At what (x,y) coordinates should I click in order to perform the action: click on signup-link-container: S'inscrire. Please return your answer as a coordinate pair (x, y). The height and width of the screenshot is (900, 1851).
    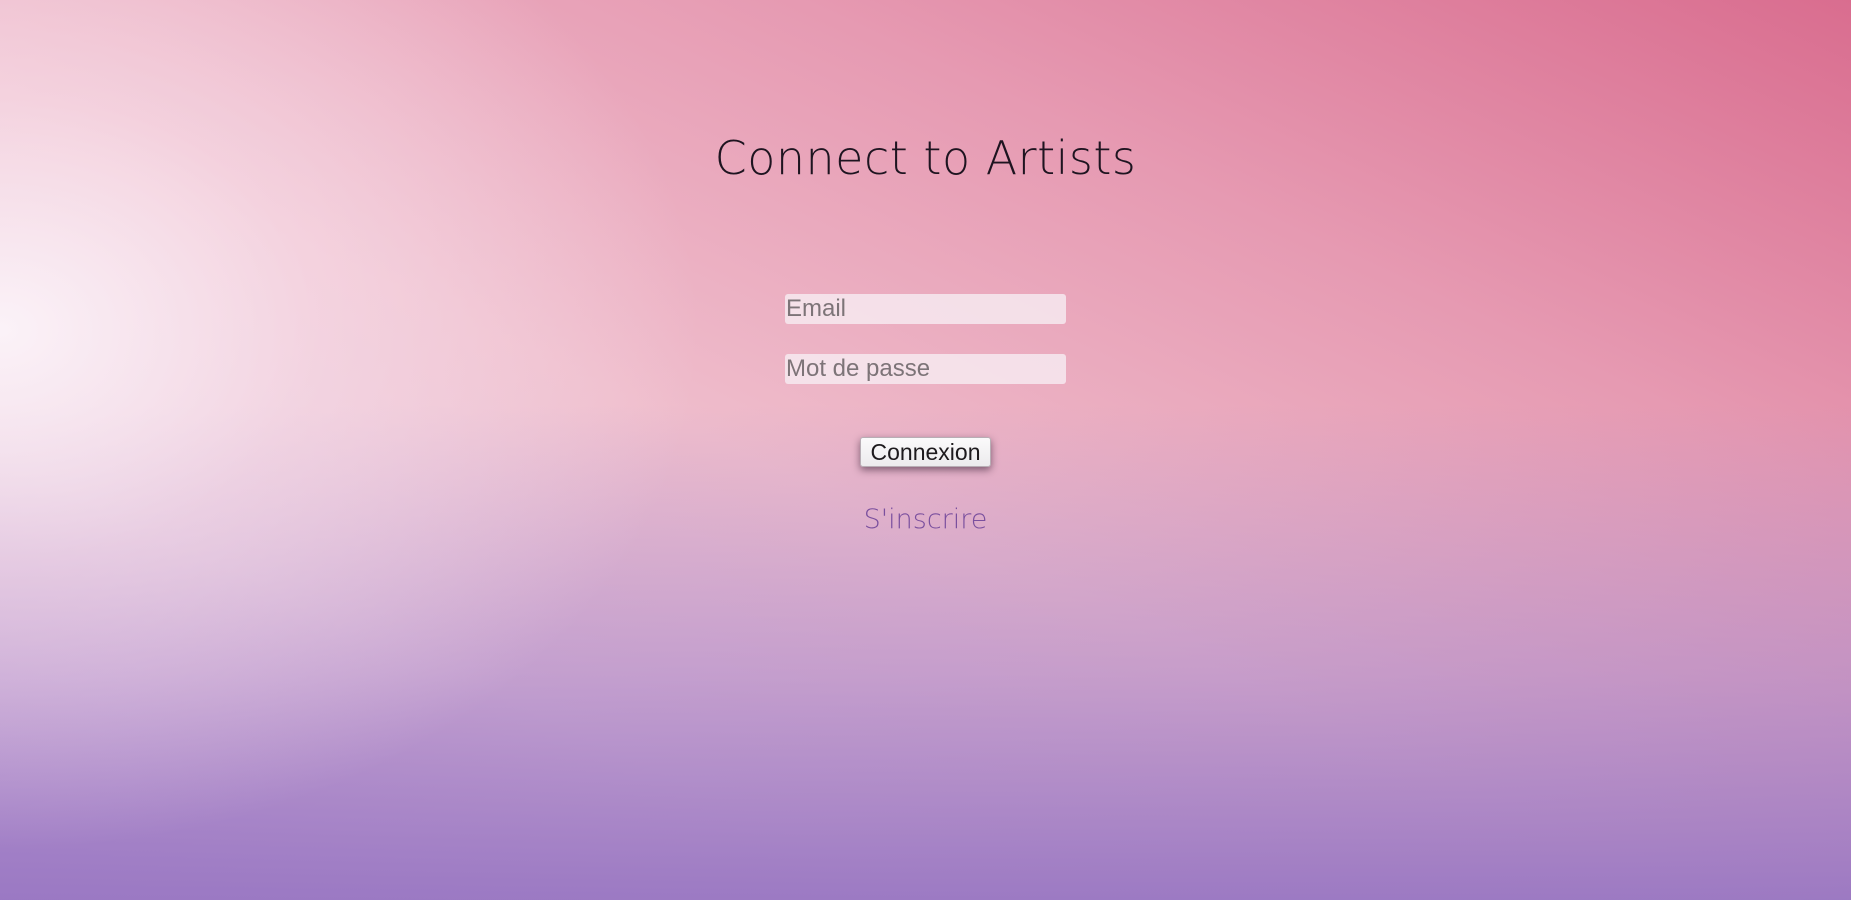
    Looking at the image, I should click on (925, 520).